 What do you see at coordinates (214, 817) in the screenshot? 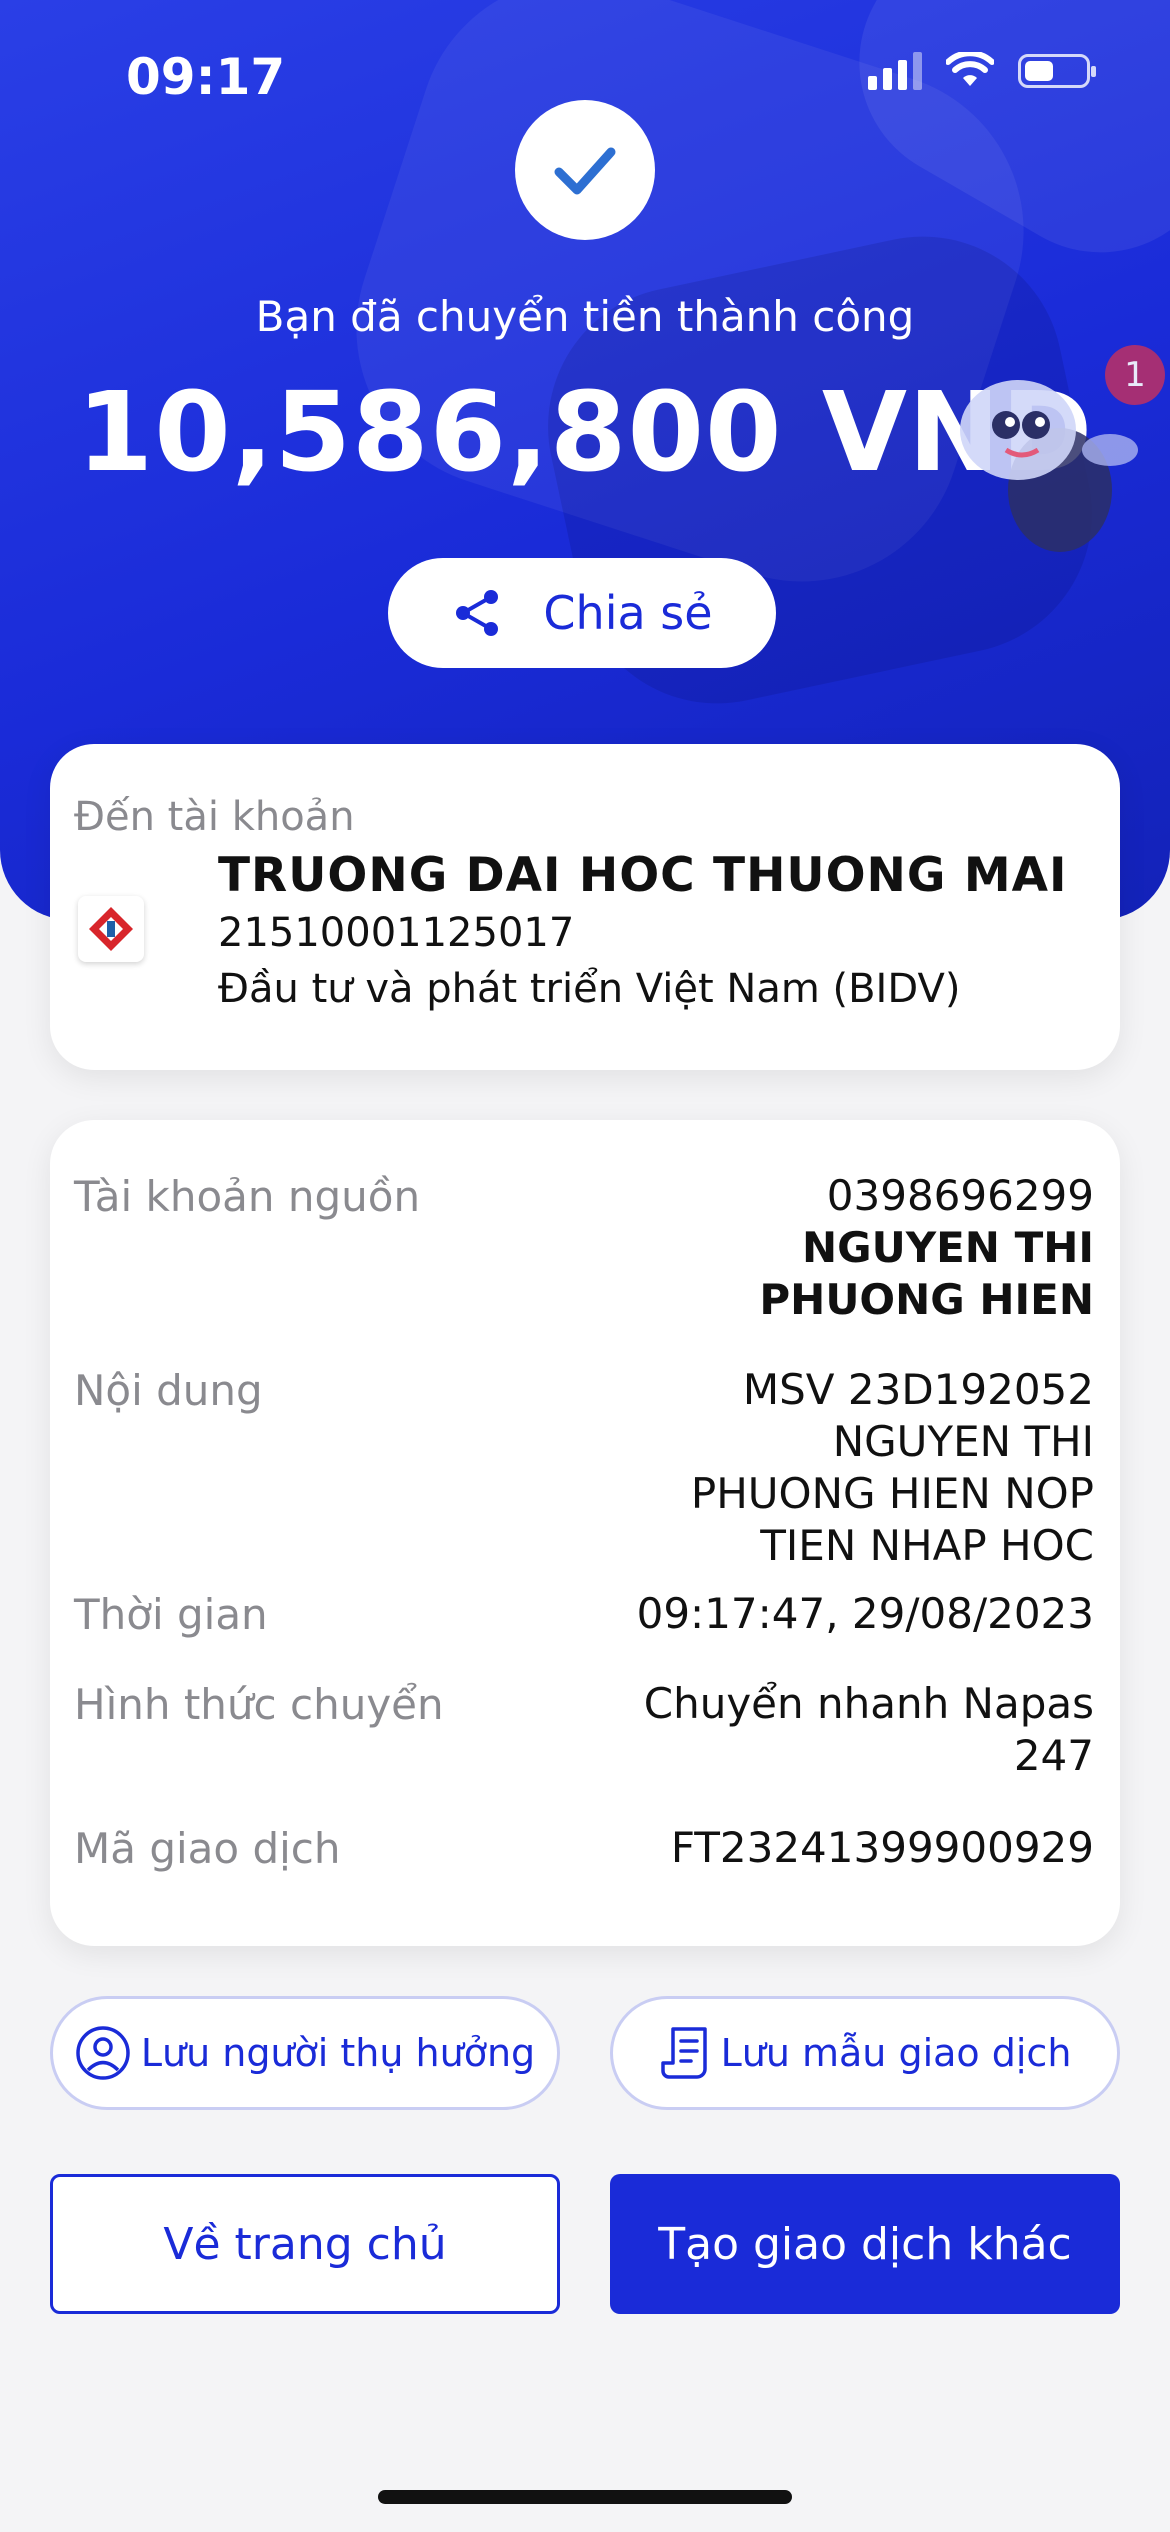
I see `destination-label: Đến tài khoản` at bounding box center [214, 817].